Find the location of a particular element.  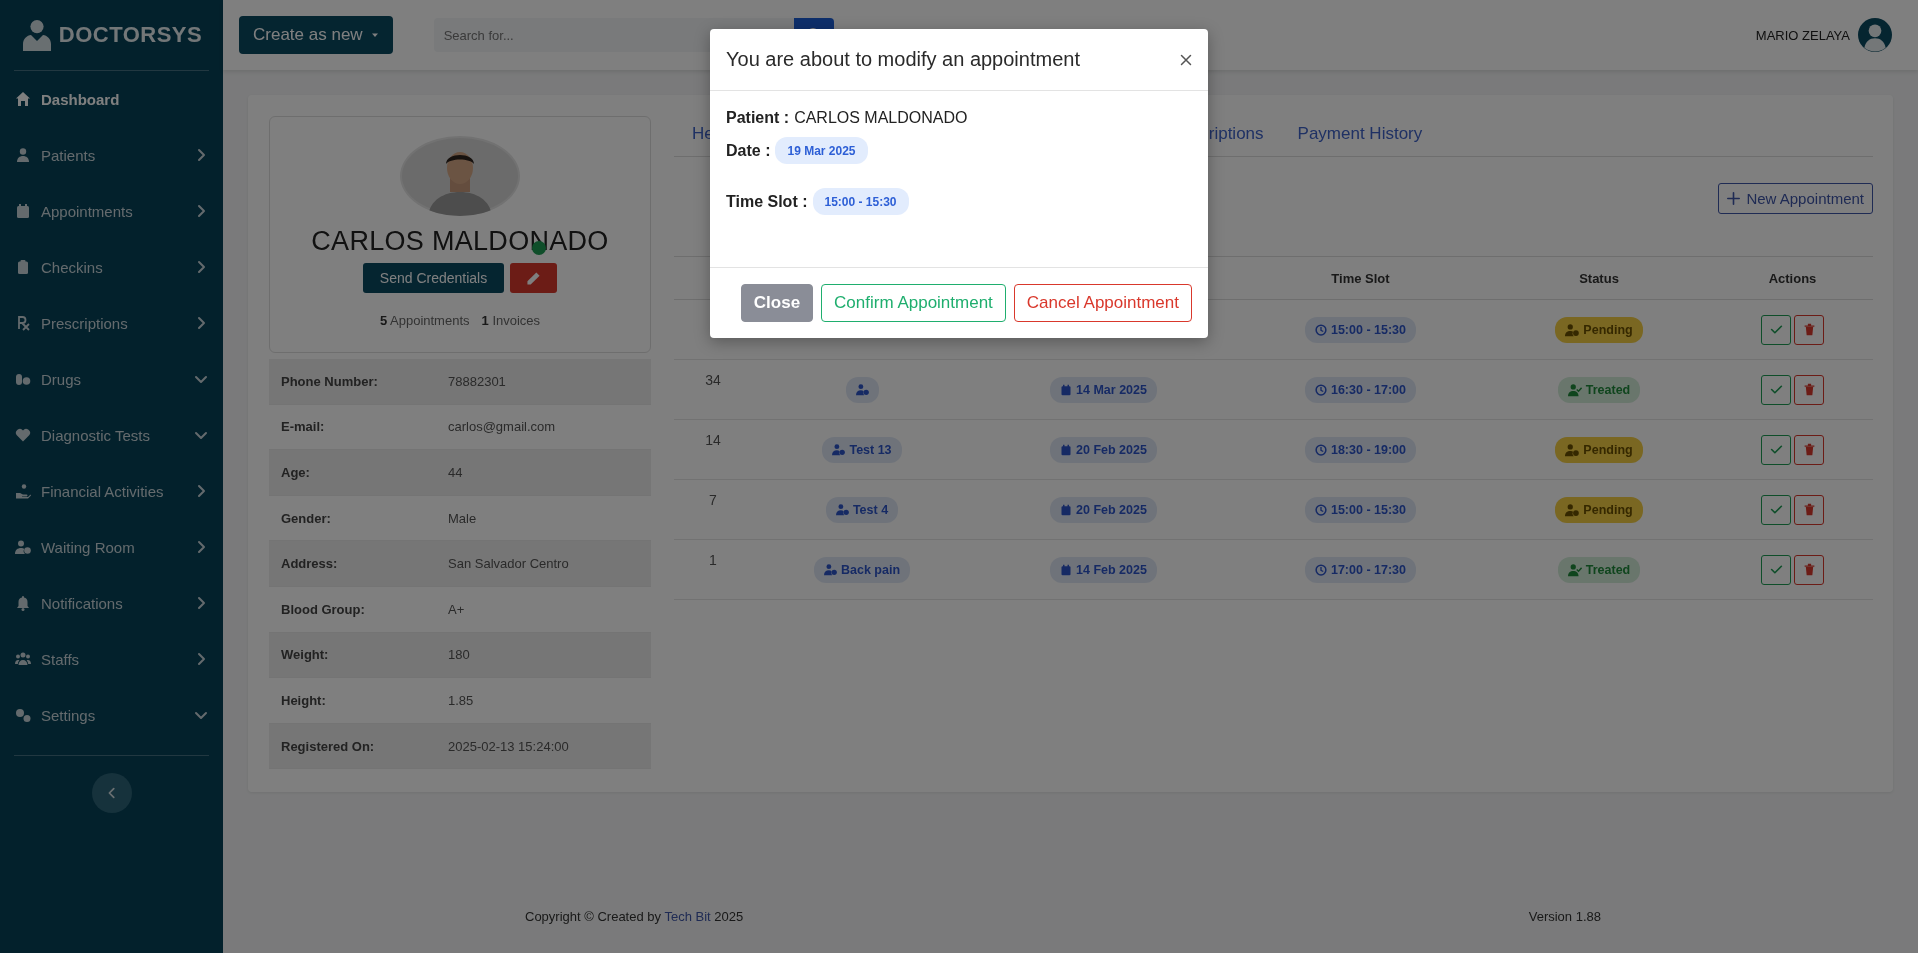

tab: riptions is located at coordinates (1236, 140).